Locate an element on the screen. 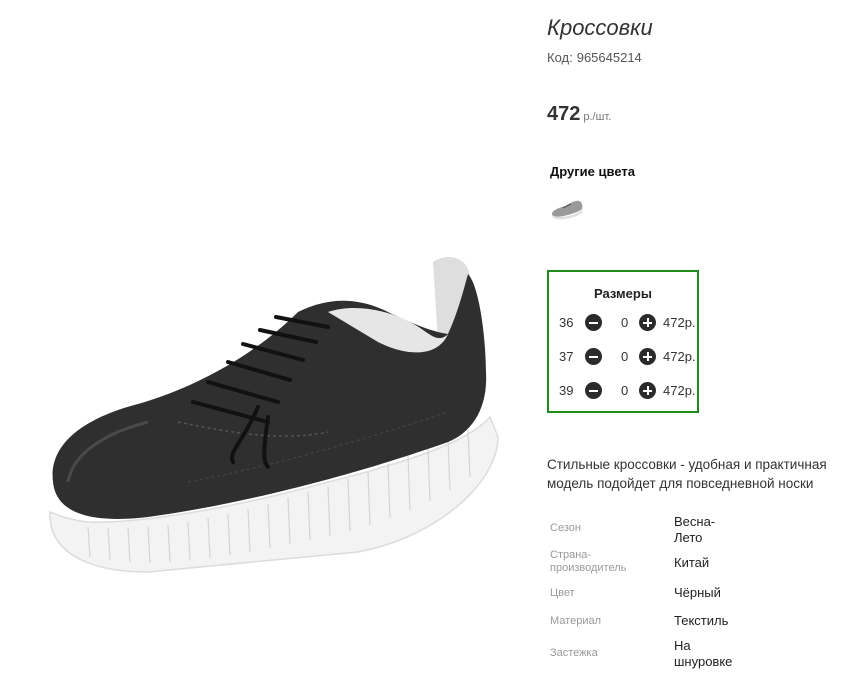 The width and height of the screenshot is (851, 680). property-value: Весна- Лето is located at coordinates (695, 529).